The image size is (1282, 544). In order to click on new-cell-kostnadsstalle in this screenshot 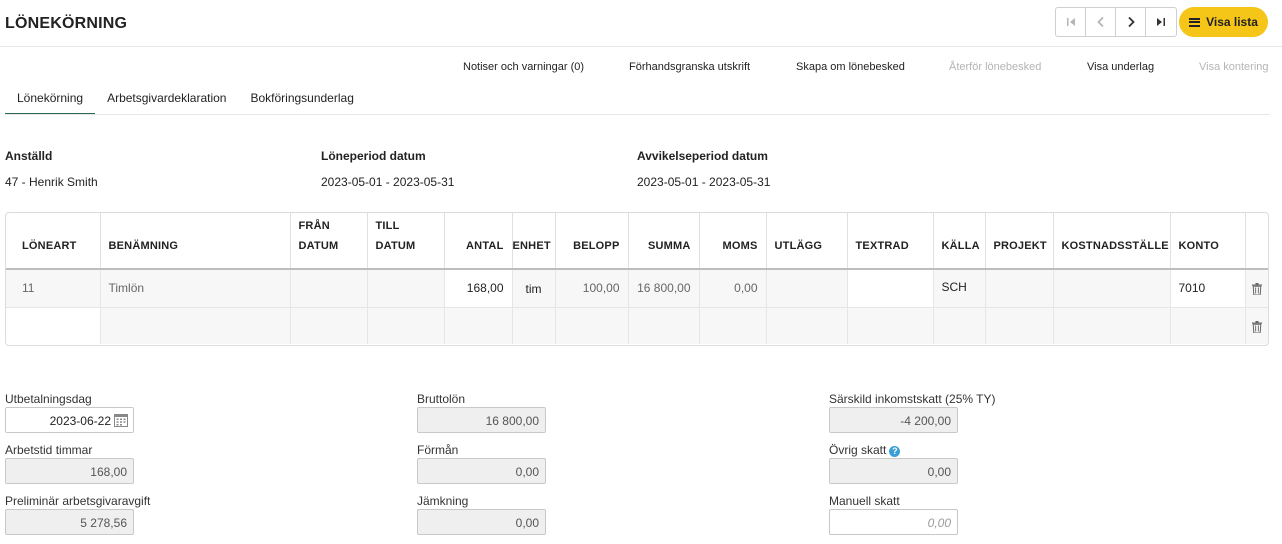, I will do `click(1112, 325)`.